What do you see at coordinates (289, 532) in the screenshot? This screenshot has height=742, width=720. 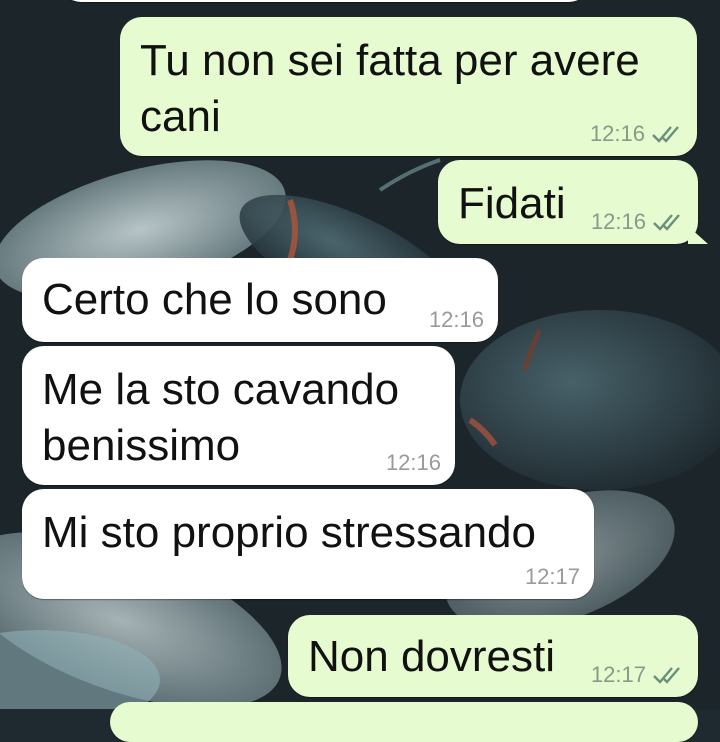 I see `message-text: Mi sto proprio stressando` at bounding box center [289, 532].